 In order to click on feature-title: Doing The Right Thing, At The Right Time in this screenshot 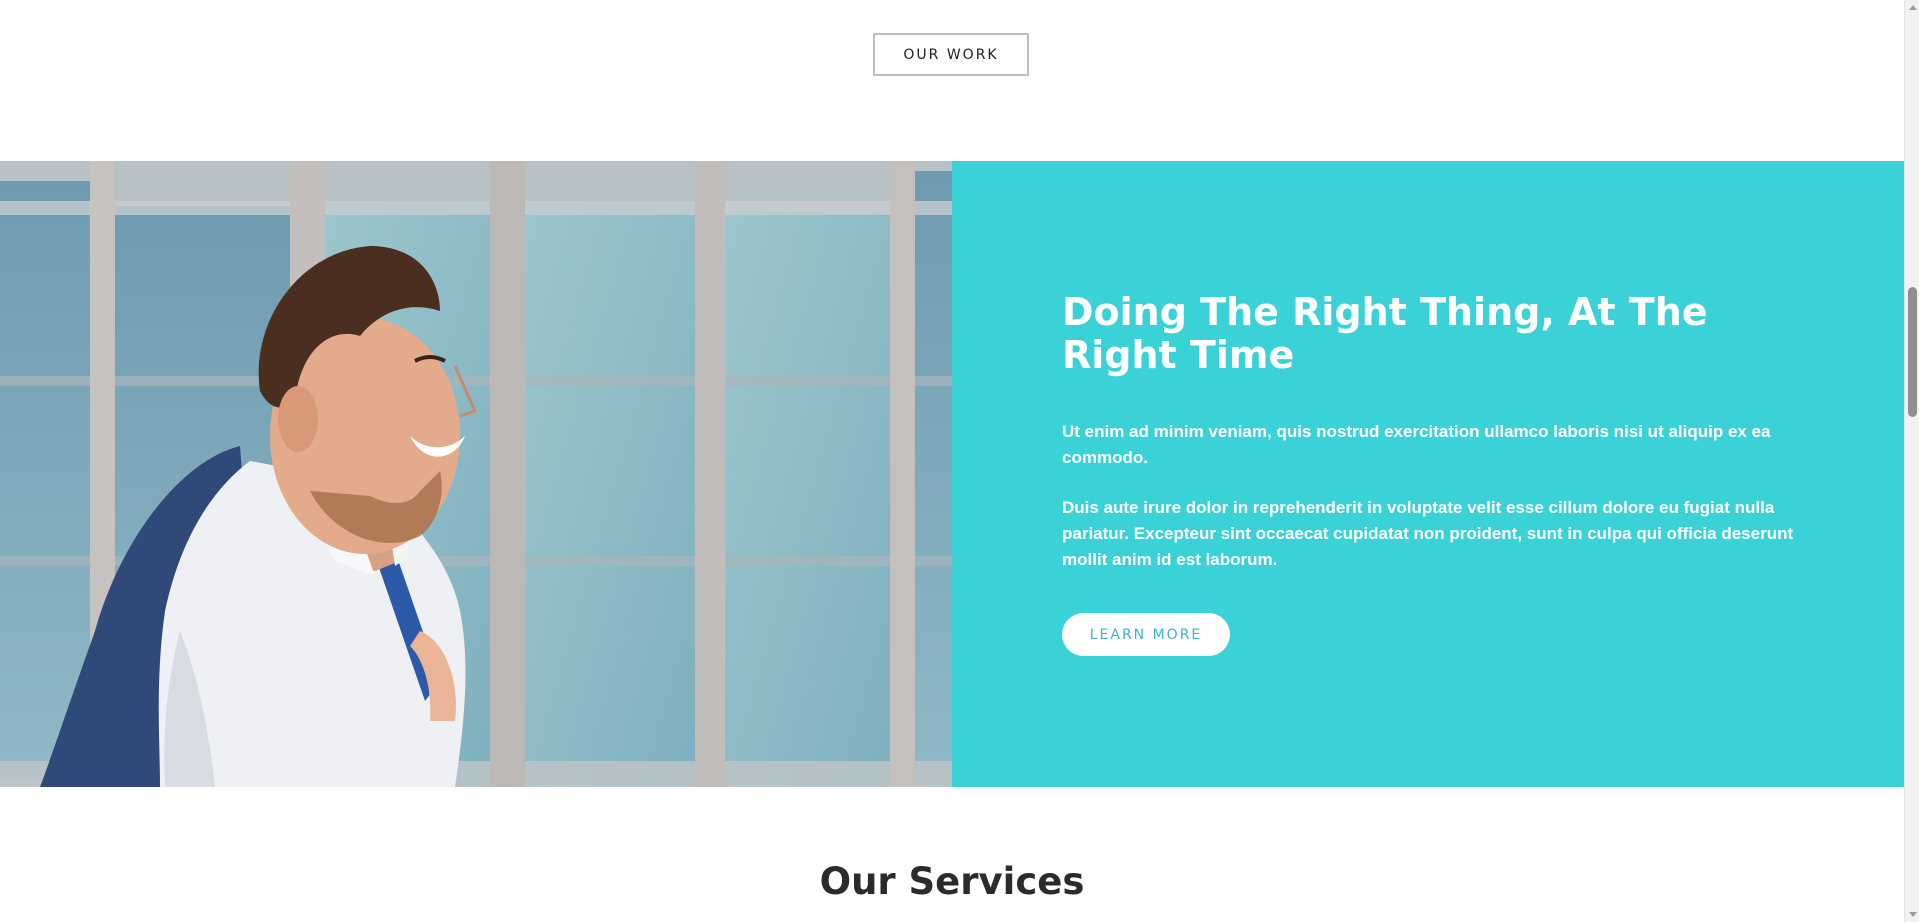, I will do `click(1385, 333)`.